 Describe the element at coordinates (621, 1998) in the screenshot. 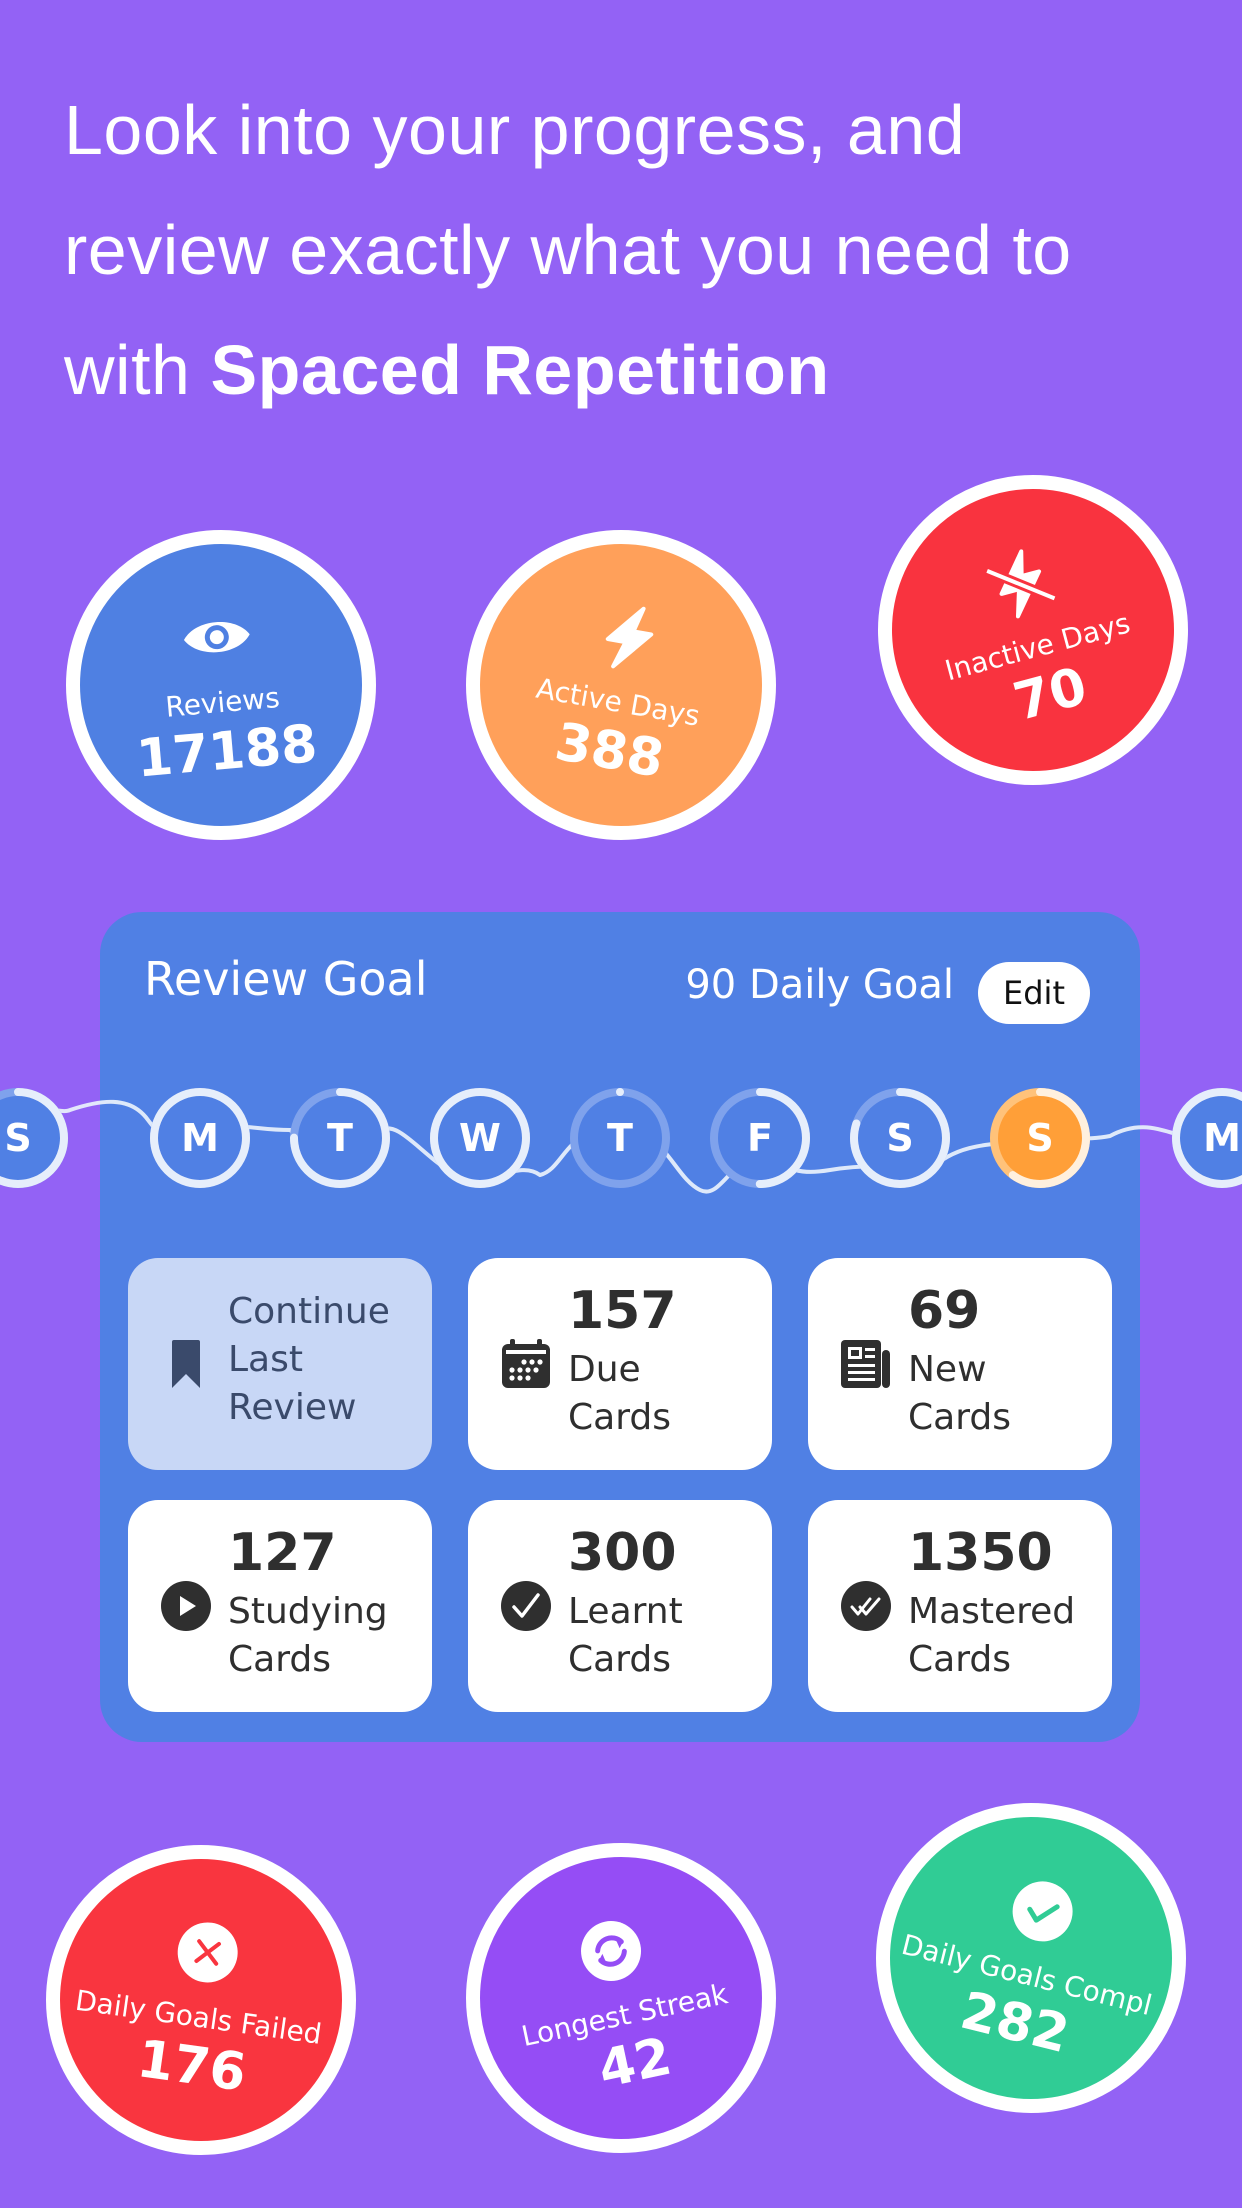

I see `longest-streak-stat: Longest Streak 42` at that location.